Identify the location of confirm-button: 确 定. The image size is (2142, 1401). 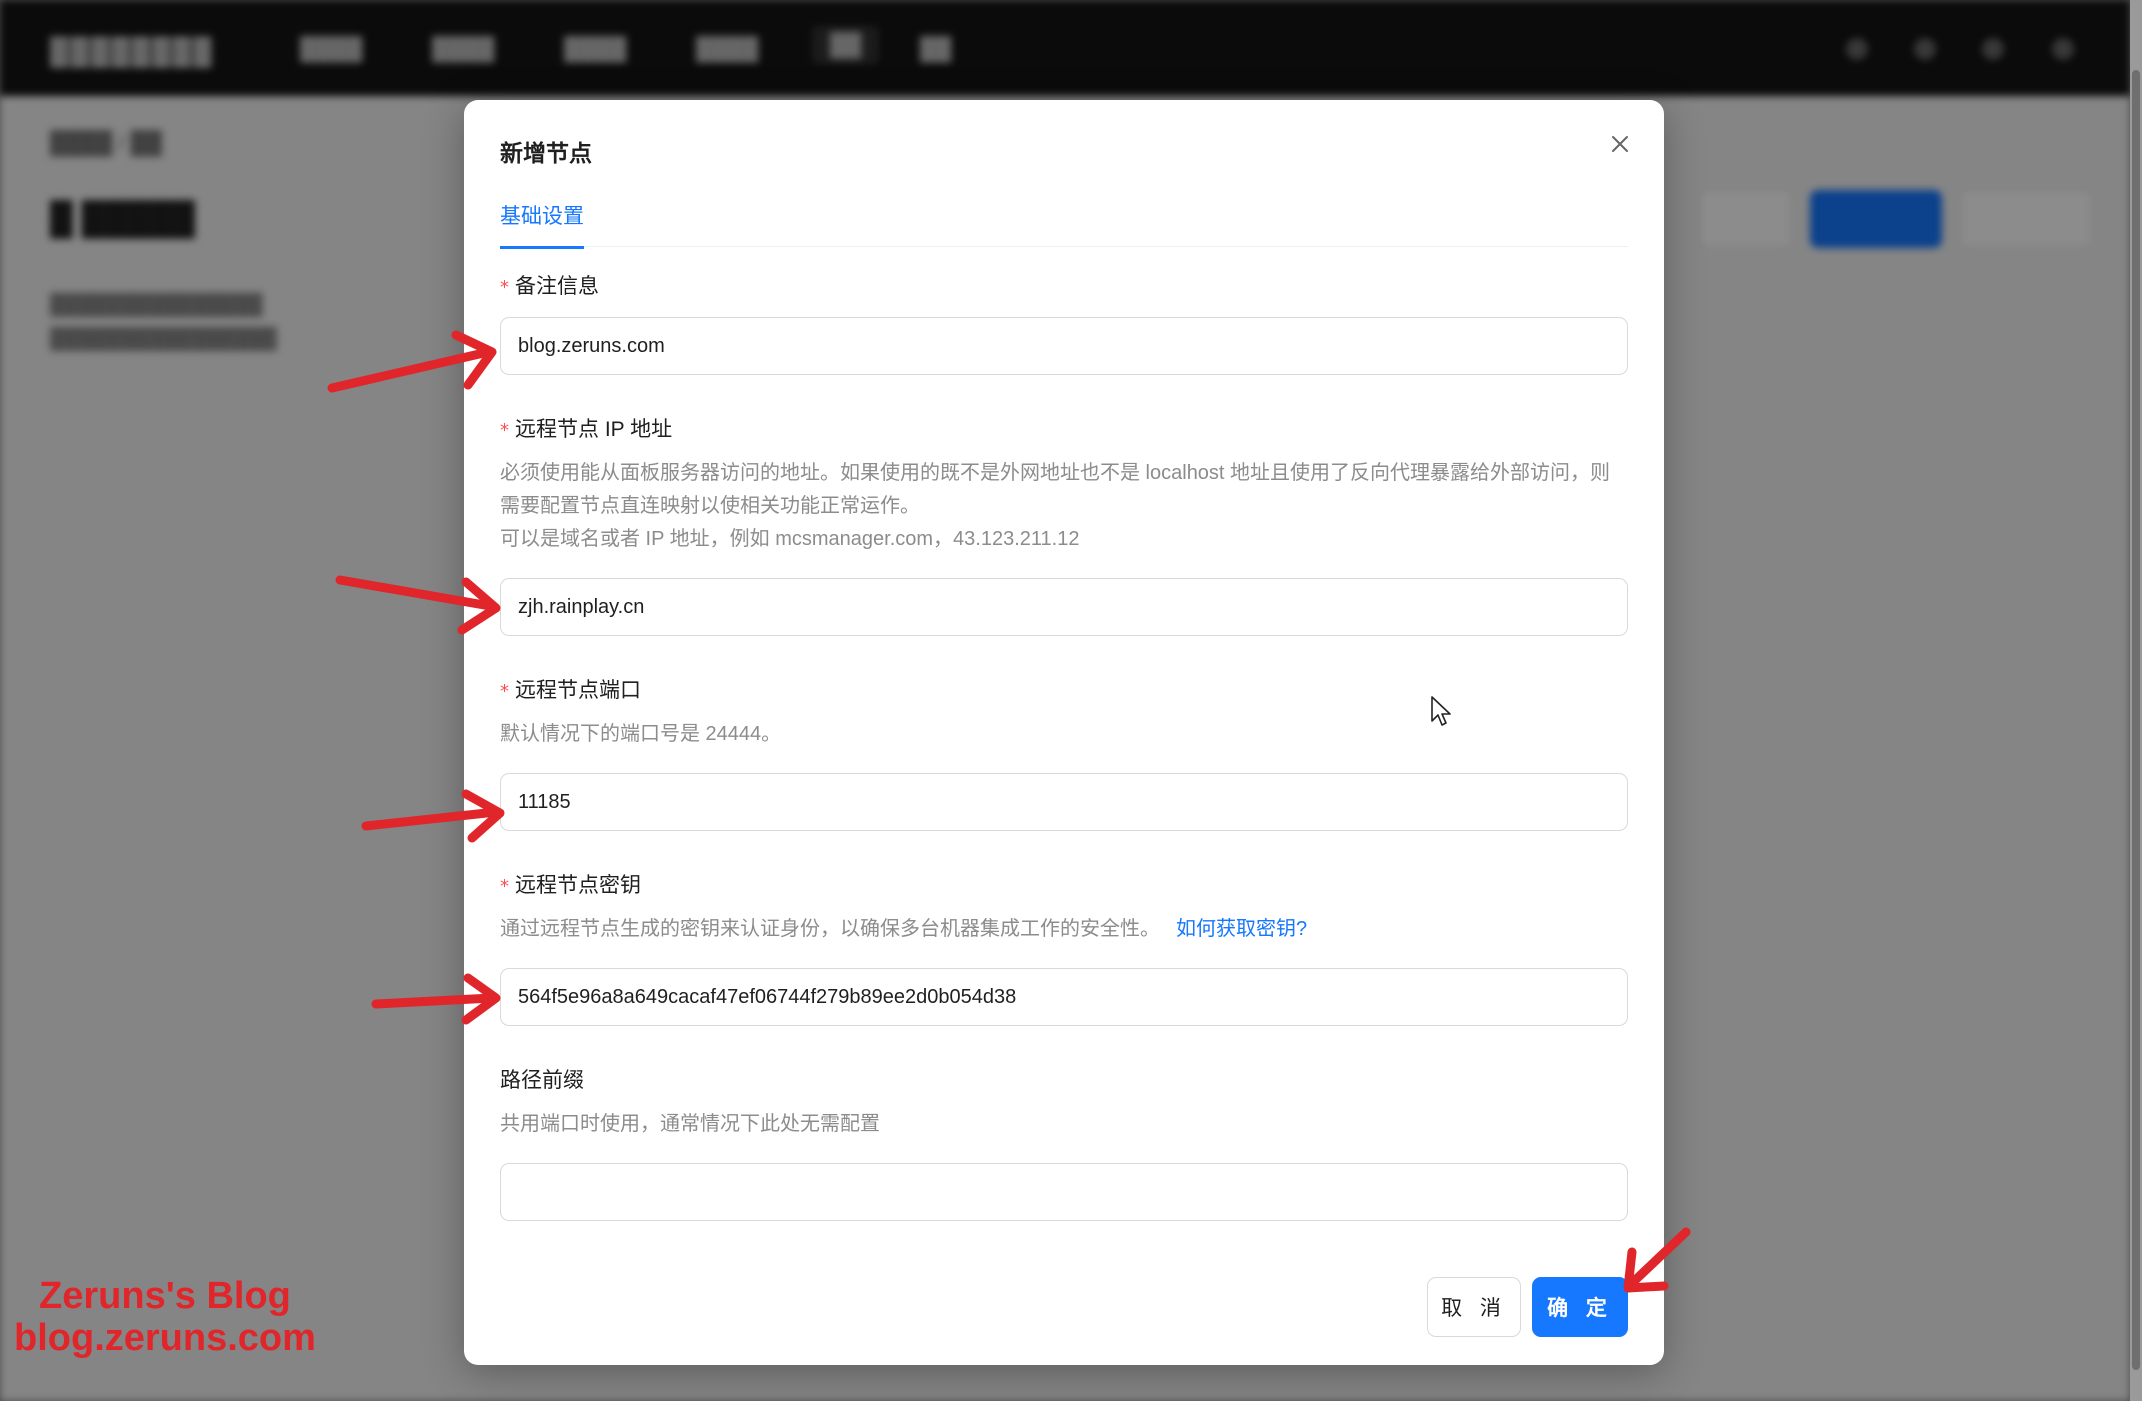
(1580, 1307).